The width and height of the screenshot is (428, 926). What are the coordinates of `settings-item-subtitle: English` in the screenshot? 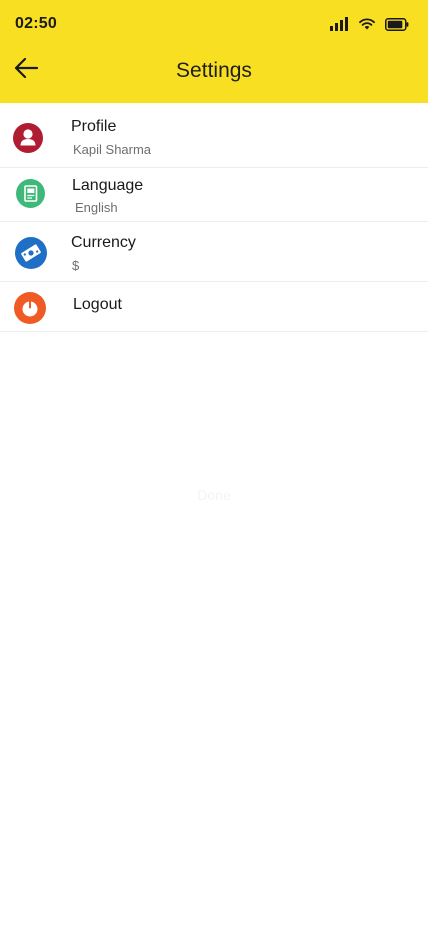 It's located at (96, 207).